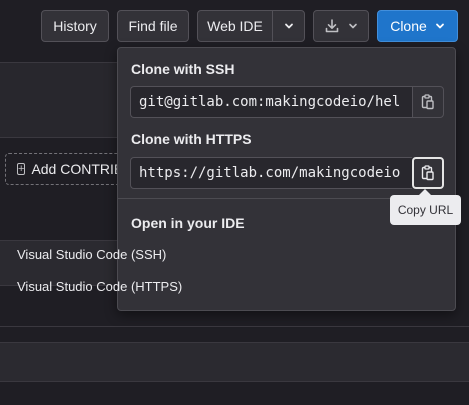  I want to click on copy-url-tooltip: Copy URL, so click(425, 207).